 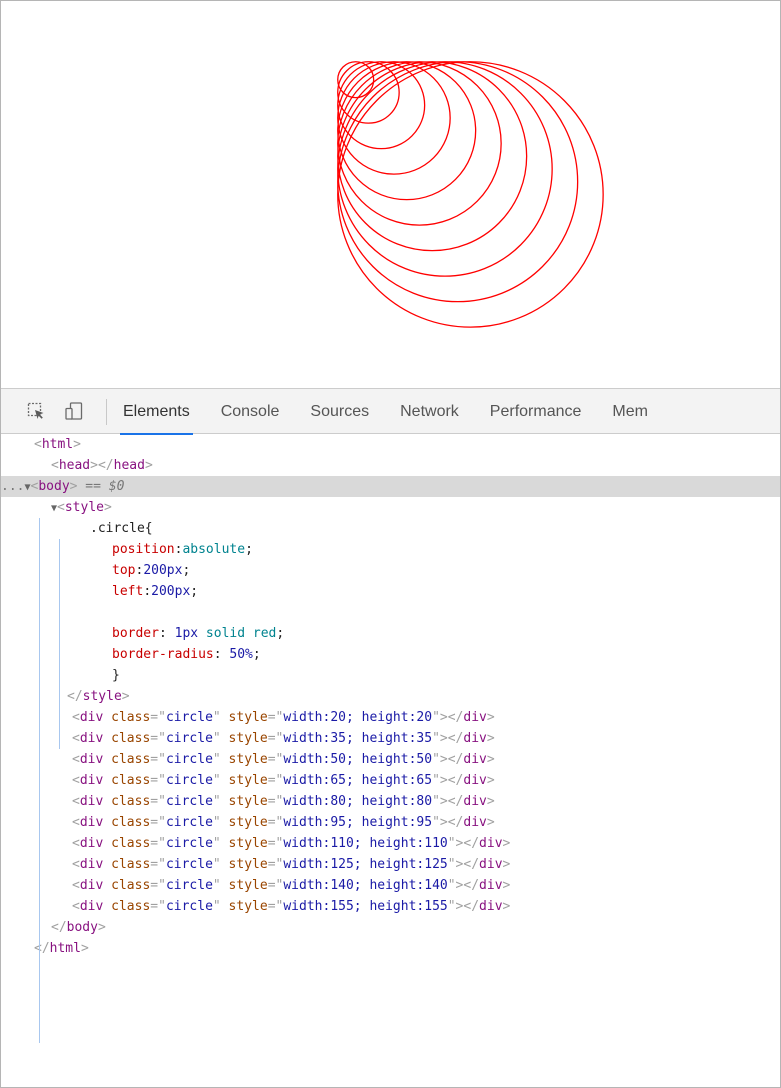 What do you see at coordinates (390, 675) in the screenshot?
I see `css-close-brace: }` at bounding box center [390, 675].